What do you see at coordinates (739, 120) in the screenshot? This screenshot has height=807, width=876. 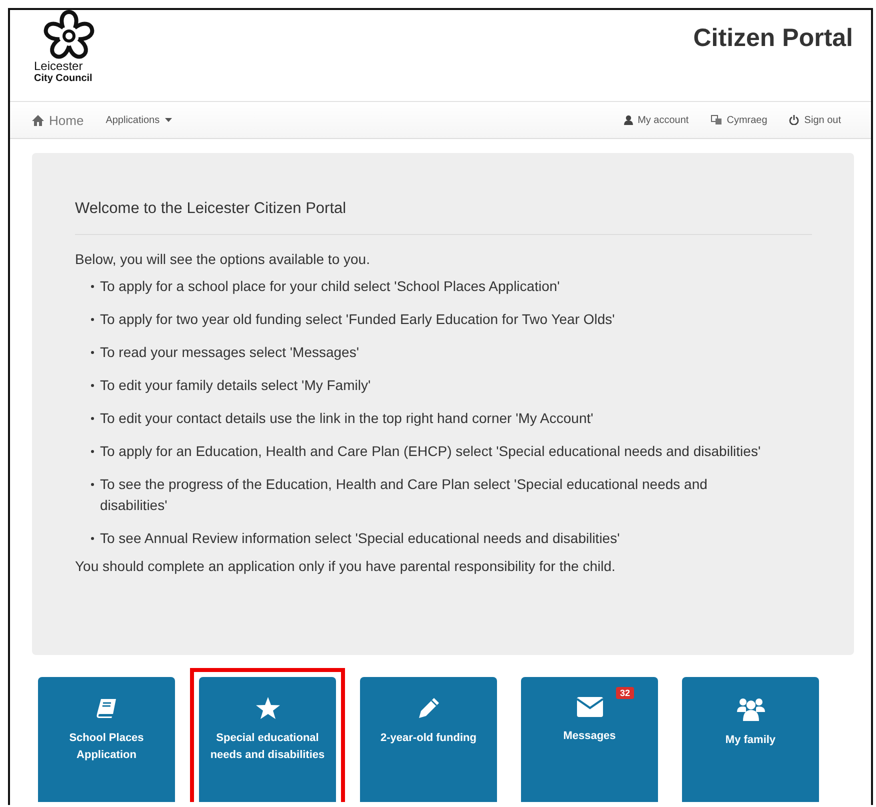 I see `nav-link: Cymraeg` at bounding box center [739, 120].